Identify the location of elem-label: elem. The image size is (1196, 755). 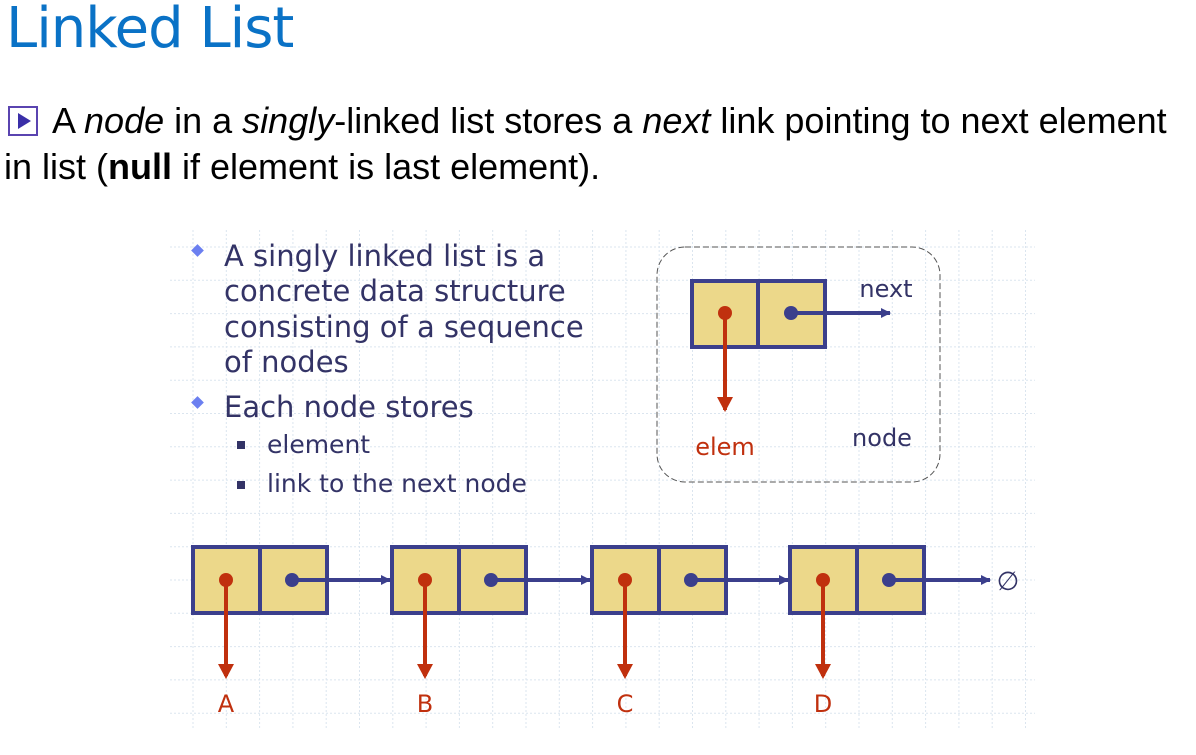
(725, 447).